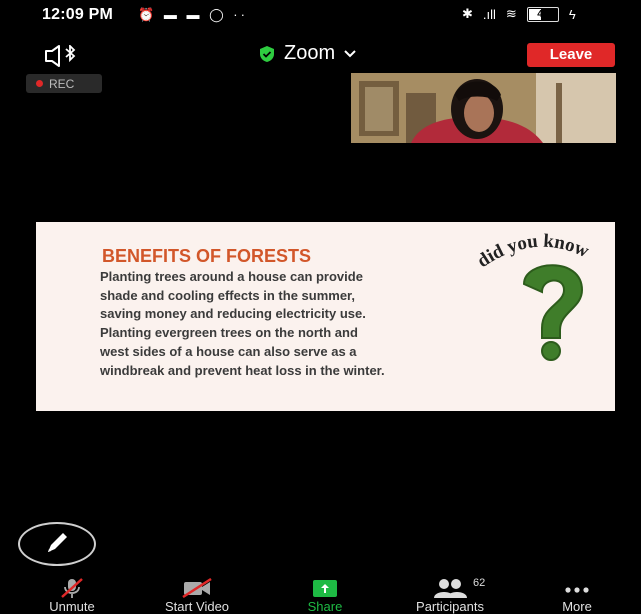 The width and height of the screenshot is (641, 614). Describe the element at coordinates (39, 83) in the screenshot. I see `rec-dot-icon` at that location.